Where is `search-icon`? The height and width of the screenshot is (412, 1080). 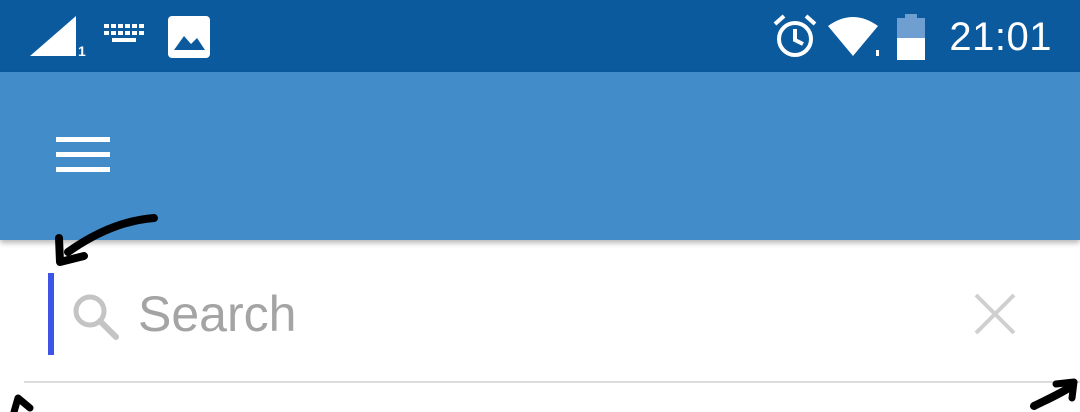 search-icon is located at coordinates (96, 317).